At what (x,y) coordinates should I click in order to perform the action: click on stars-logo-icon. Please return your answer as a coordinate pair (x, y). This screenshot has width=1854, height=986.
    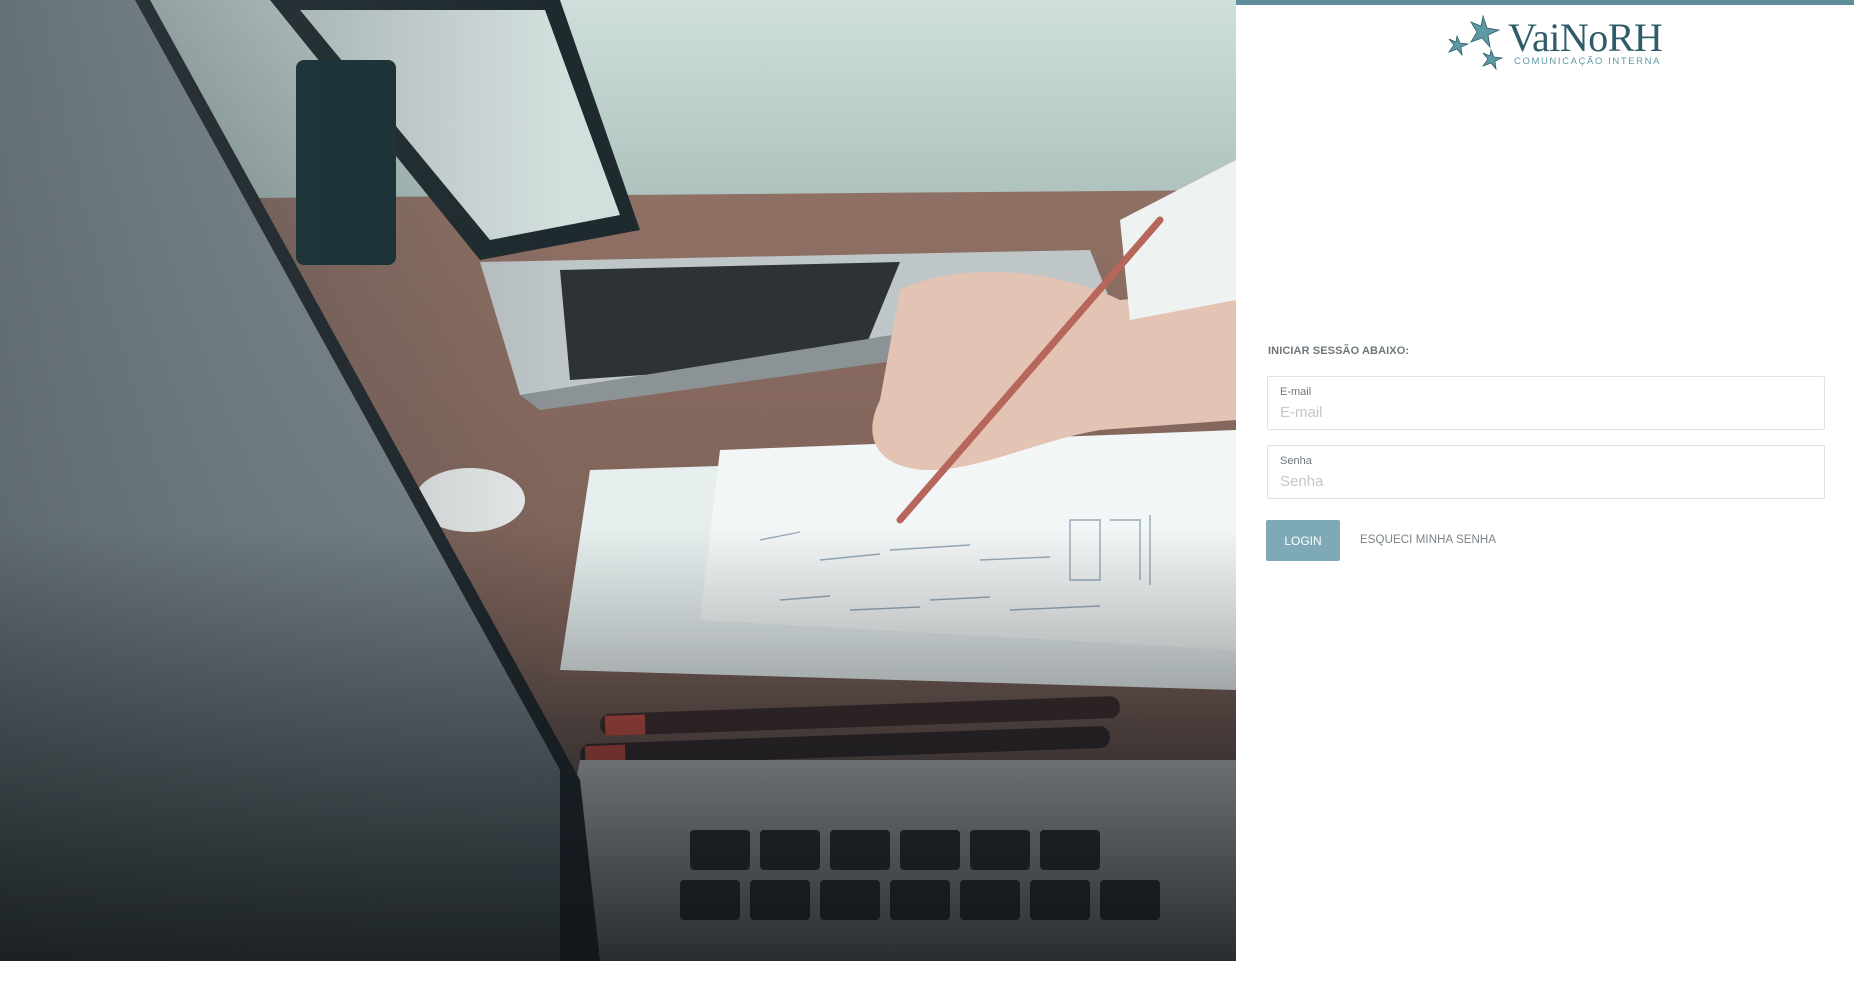
    Looking at the image, I should click on (1475, 42).